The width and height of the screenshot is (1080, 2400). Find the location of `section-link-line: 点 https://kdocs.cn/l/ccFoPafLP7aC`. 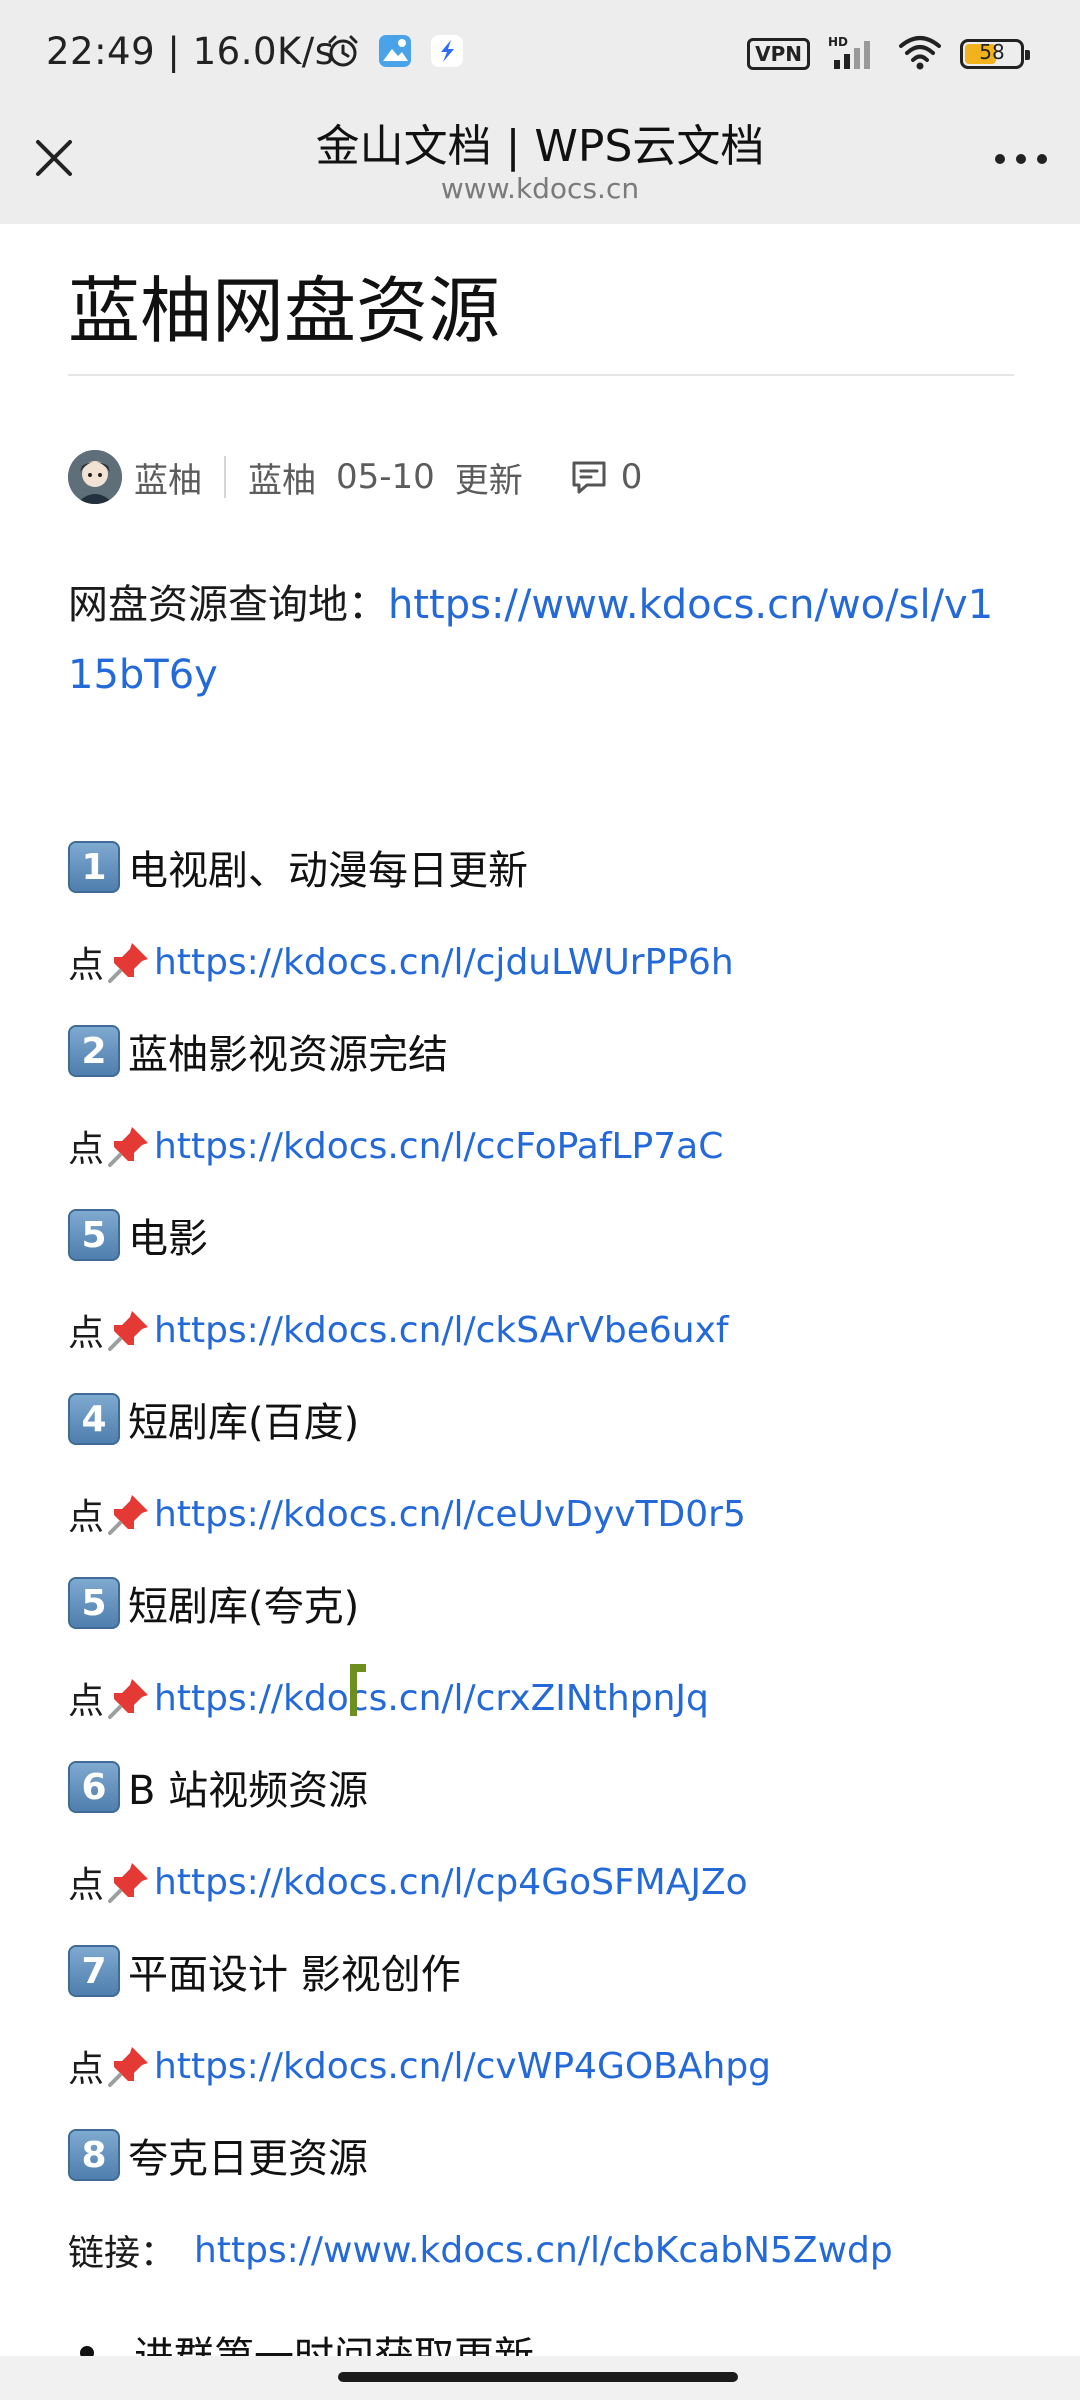

section-link-line: 点 https://kdocs.cn/l/ccFoPafLP7aC is located at coordinates (395, 1146).